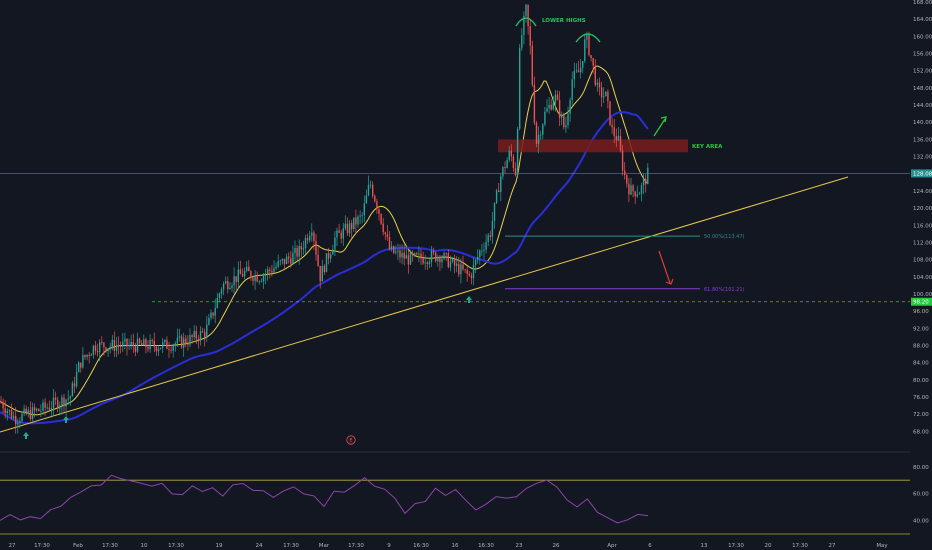  Describe the element at coordinates (593, 146) in the screenshot. I see `key-area-zone` at that location.